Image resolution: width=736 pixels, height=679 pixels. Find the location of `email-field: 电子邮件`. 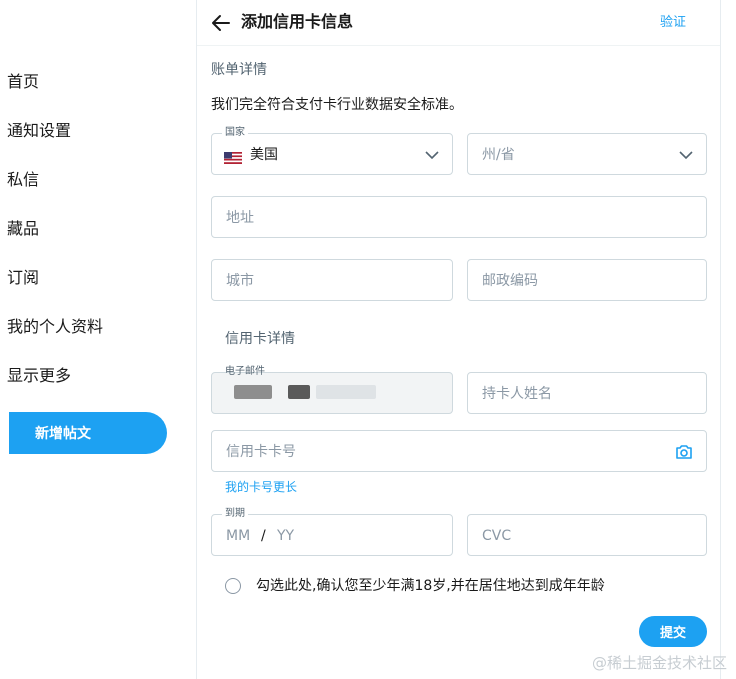

email-field: 电子邮件 is located at coordinates (332, 390).